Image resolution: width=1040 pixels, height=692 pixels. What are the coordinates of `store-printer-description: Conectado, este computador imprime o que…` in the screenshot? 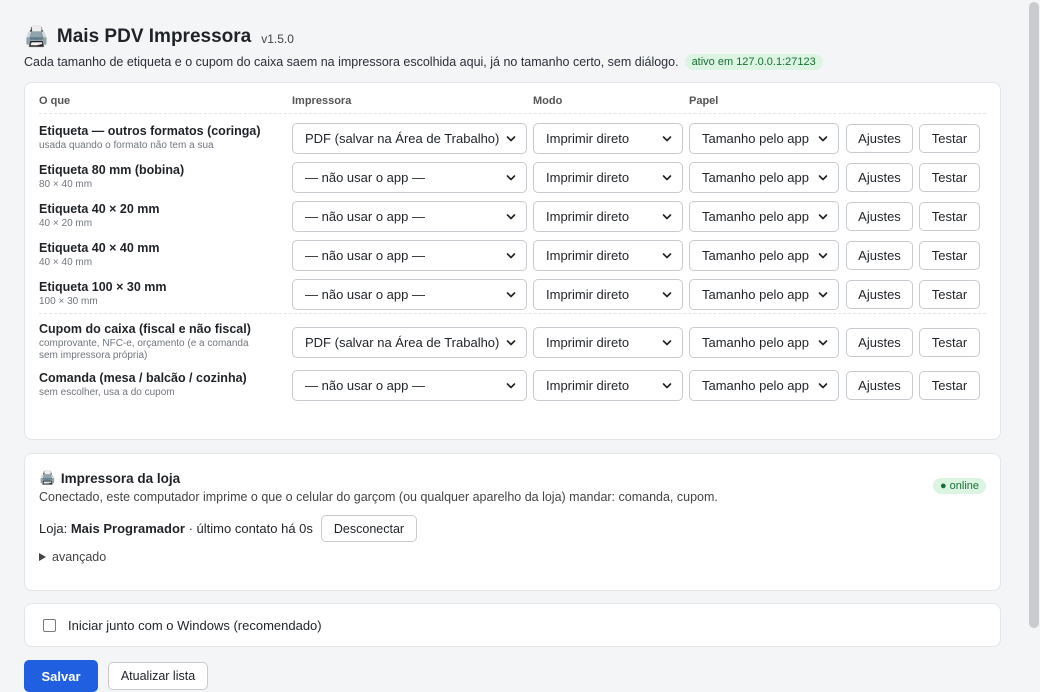 It's located at (378, 497).